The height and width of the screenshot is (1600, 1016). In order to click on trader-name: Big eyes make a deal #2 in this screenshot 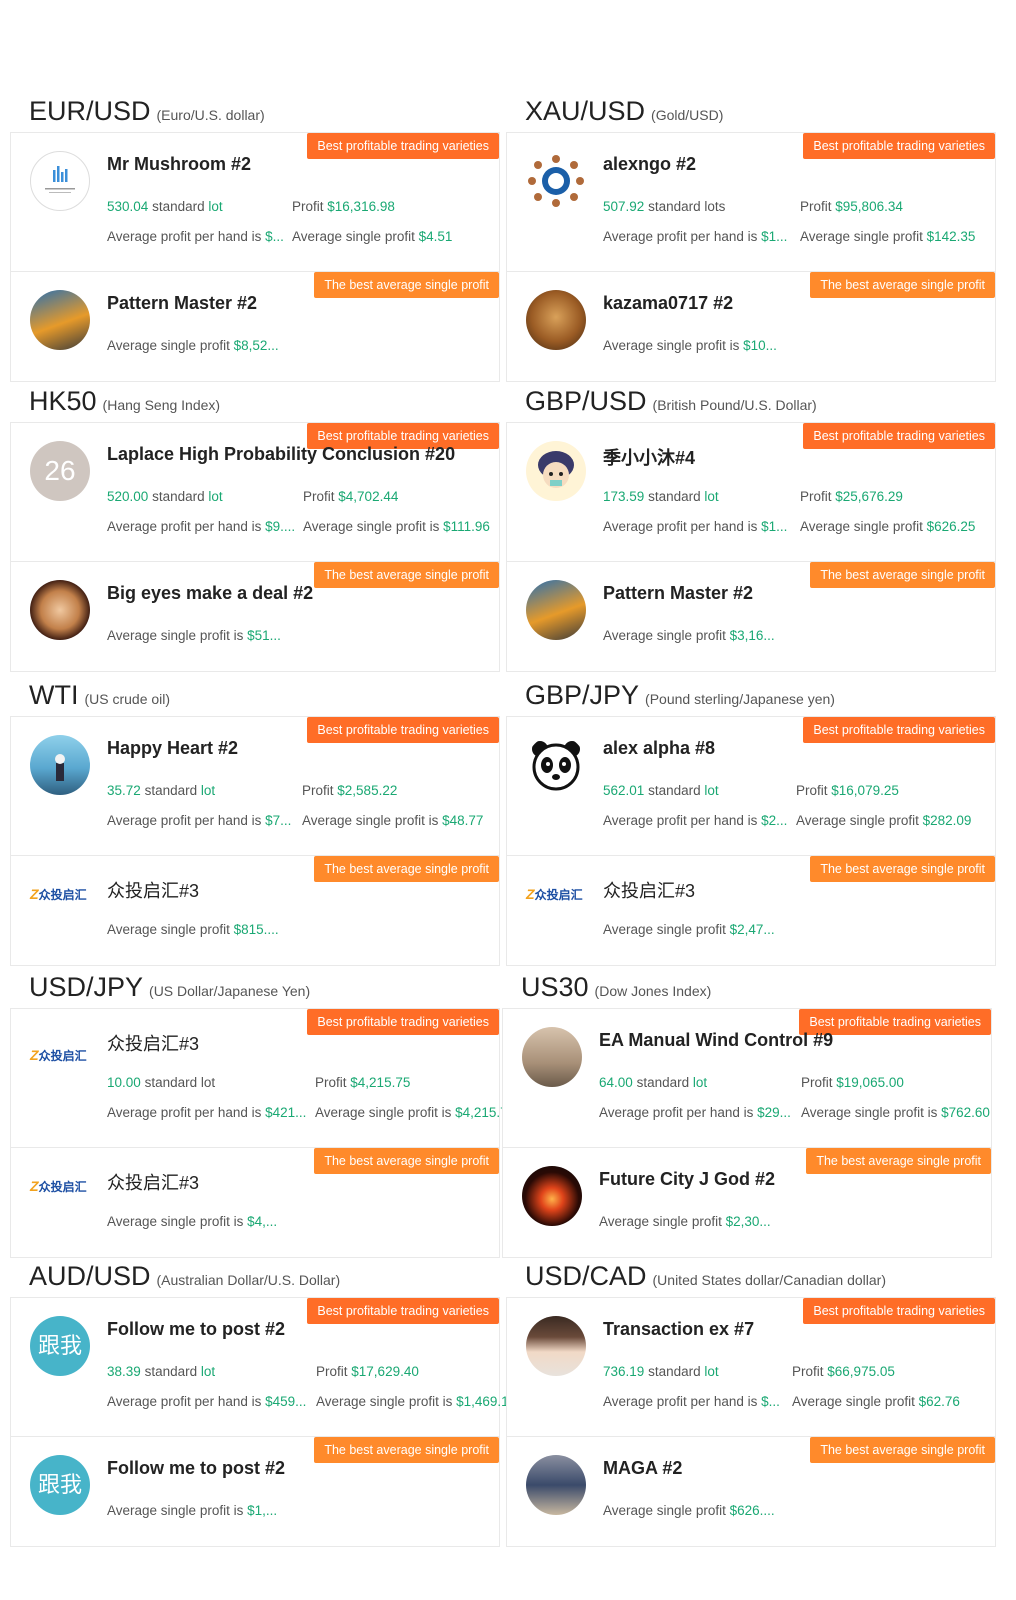, I will do `click(210, 593)`.